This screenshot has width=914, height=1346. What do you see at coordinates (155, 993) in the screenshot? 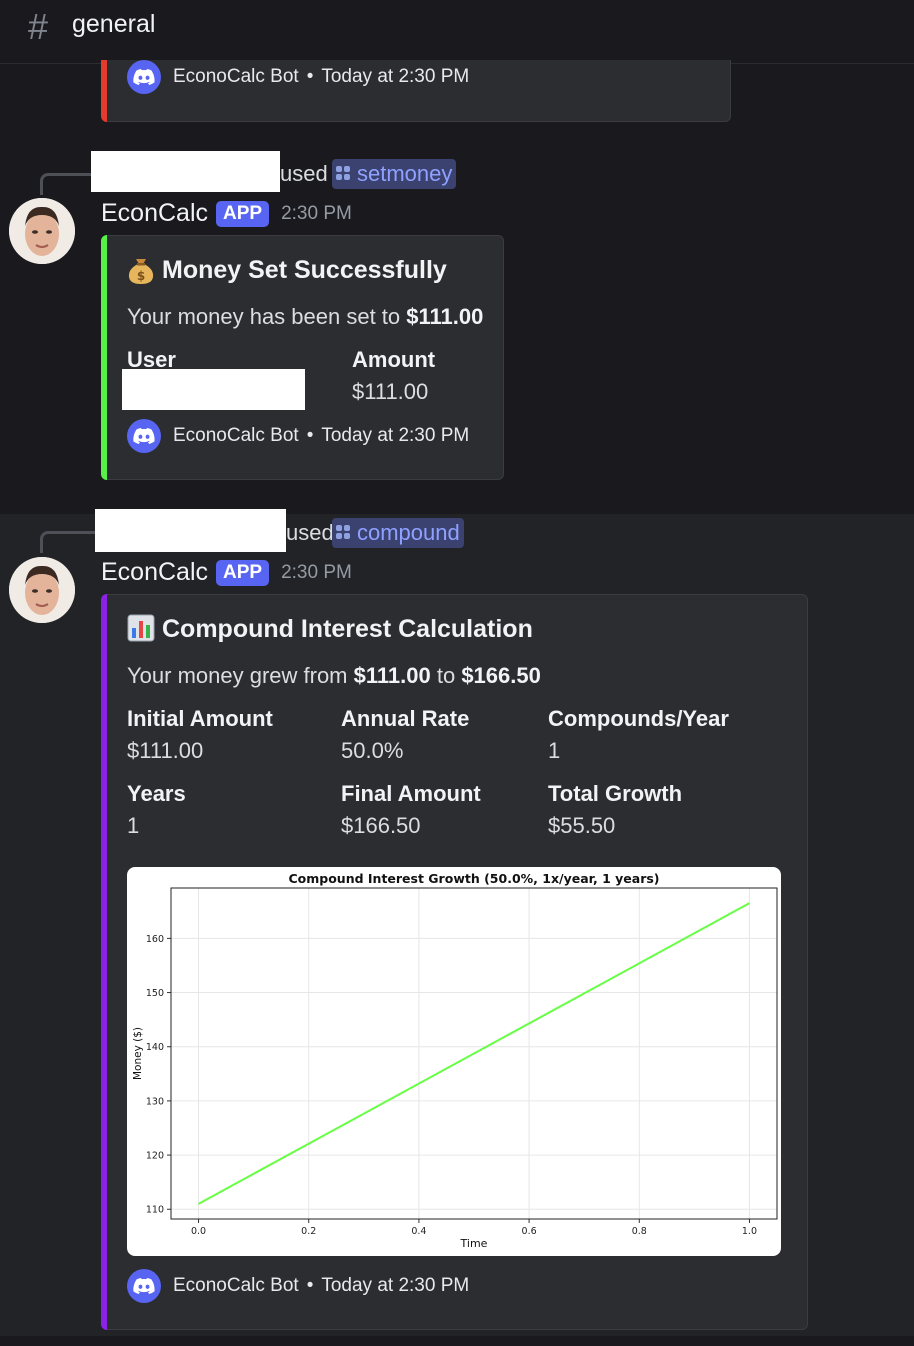
I see `y-tick-label: 150` at bounding box center [155, 993].